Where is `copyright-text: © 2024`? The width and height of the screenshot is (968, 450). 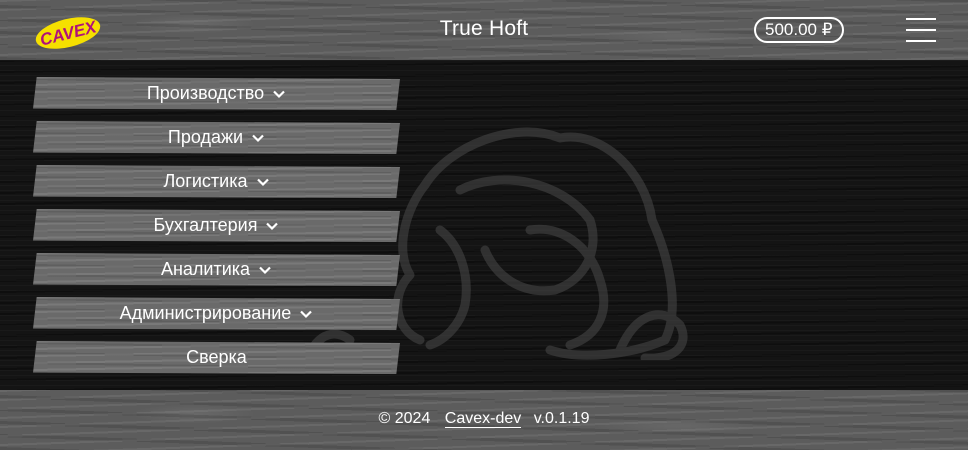
copyright-text: © 2024 is located at coordinates (404, 418).